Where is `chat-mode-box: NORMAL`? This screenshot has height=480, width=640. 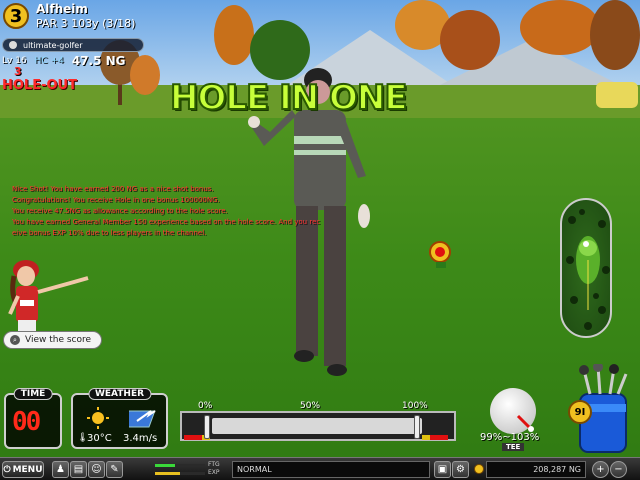 chat-mode-box: NORMAL is located at coordinates (331, 469).